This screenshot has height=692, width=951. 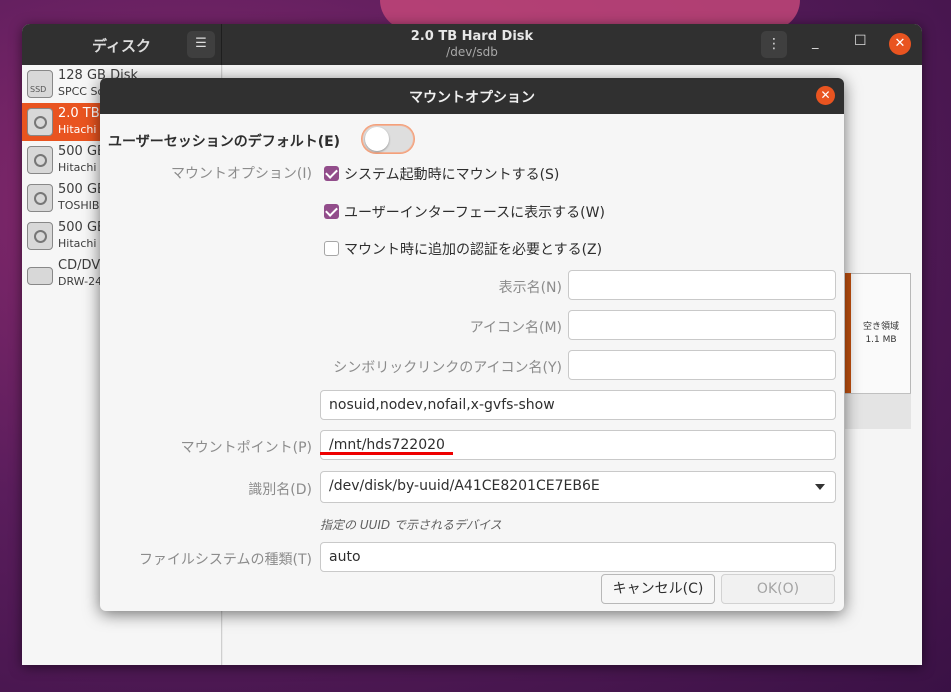 I want to click on disk-name: 2.0 TB, so click(x=79, y=113).